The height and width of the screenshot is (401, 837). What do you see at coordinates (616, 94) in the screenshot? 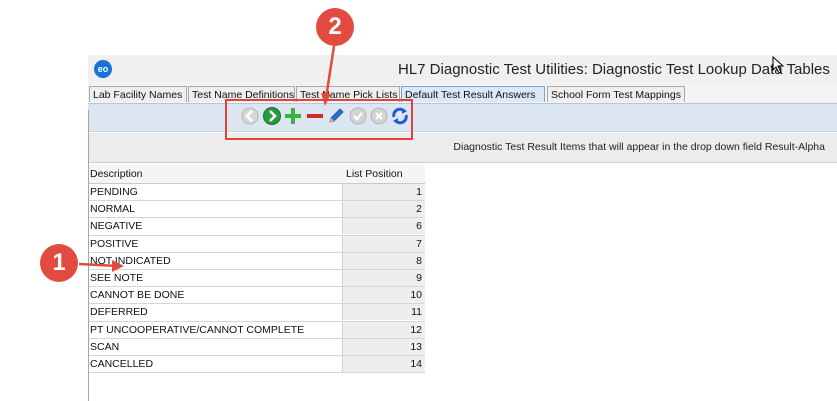
I see `tab-school-form-test-mappings: School Form Test Mappings` at bounding box center [616, 94].